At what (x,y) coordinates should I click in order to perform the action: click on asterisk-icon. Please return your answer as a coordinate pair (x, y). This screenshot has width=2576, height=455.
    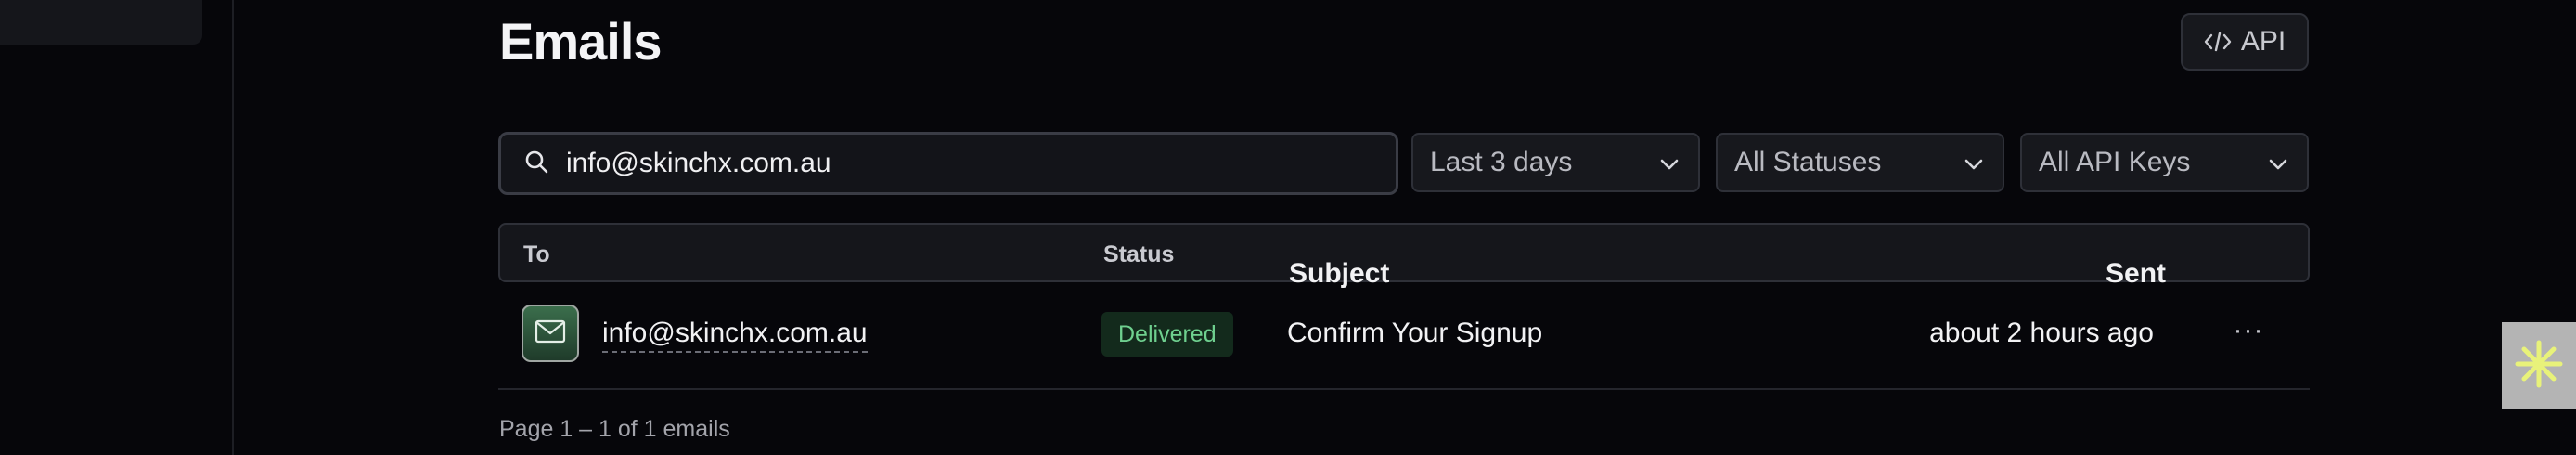
    Looking at the image, I should click on (2539, 366).